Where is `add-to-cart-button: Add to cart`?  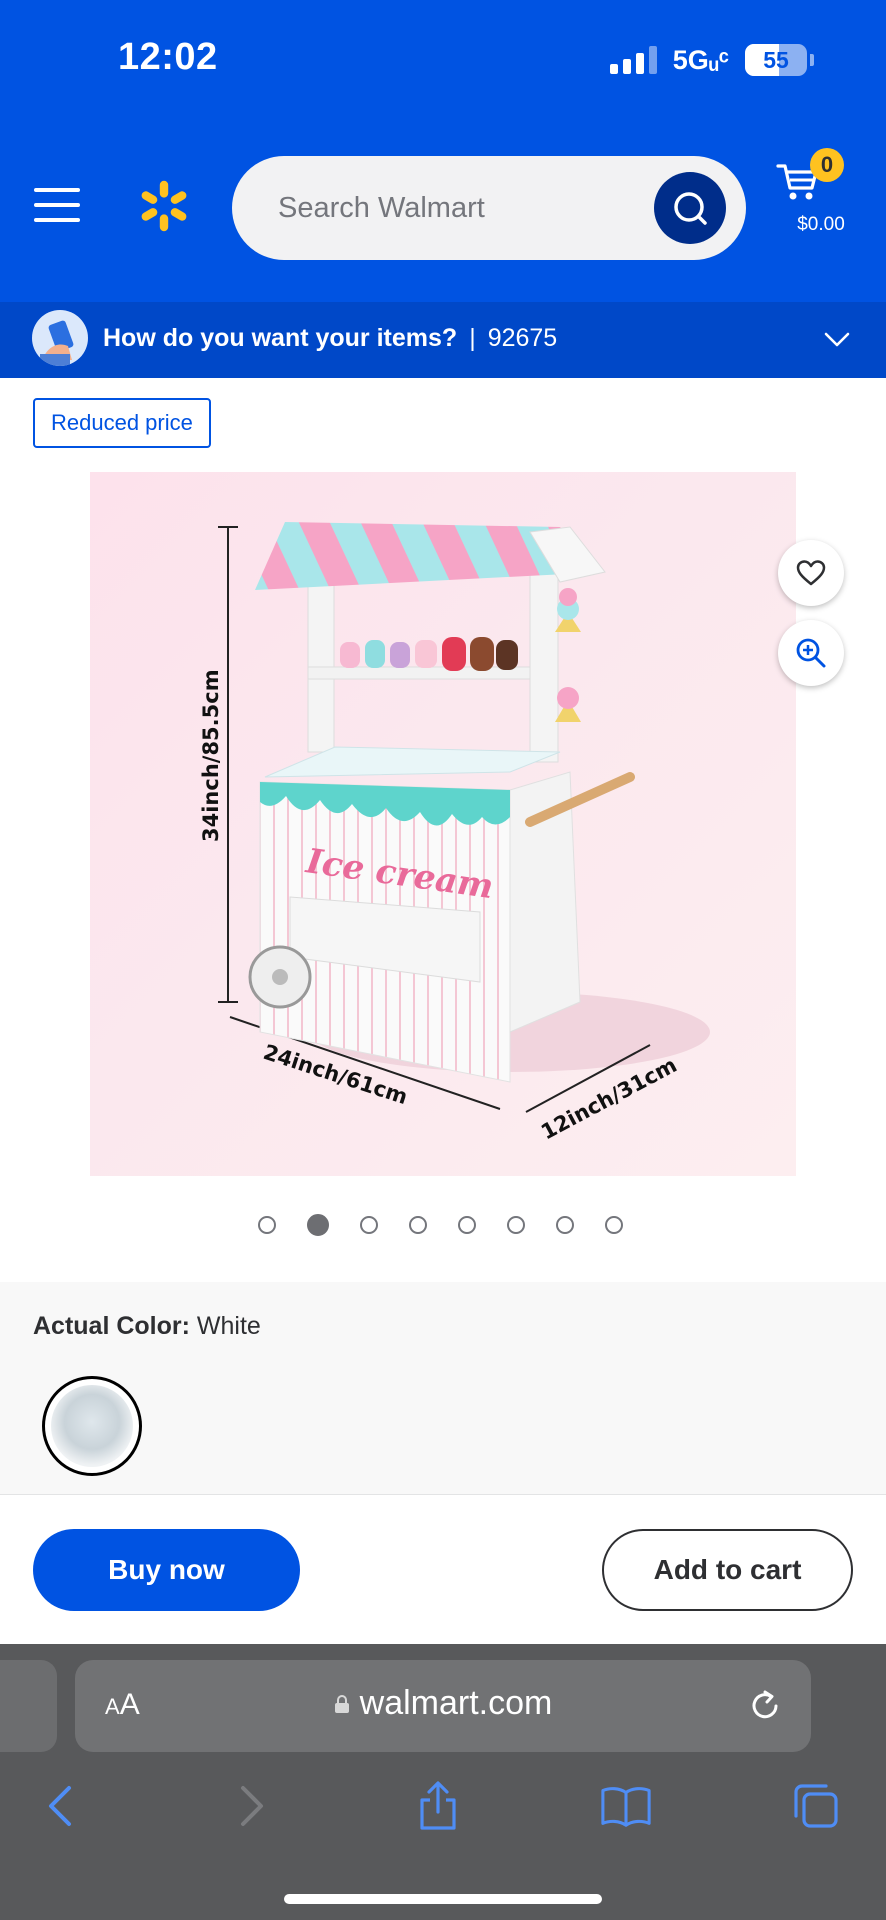
add-to-cart-button: Add to cart is located at coordinates (727, 1570).